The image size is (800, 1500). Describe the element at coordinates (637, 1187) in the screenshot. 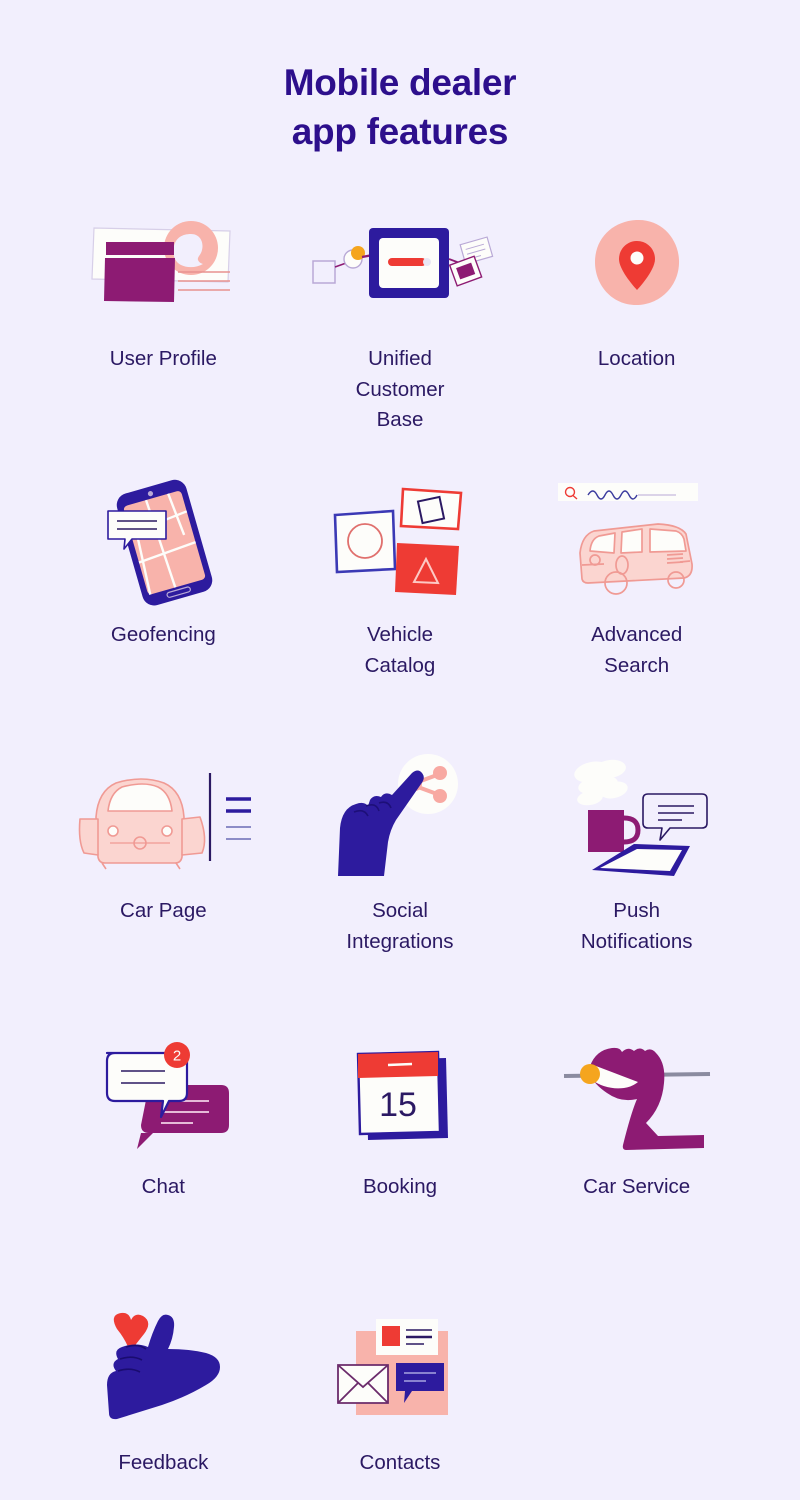

I see `feature-label: Car Service` at that location.